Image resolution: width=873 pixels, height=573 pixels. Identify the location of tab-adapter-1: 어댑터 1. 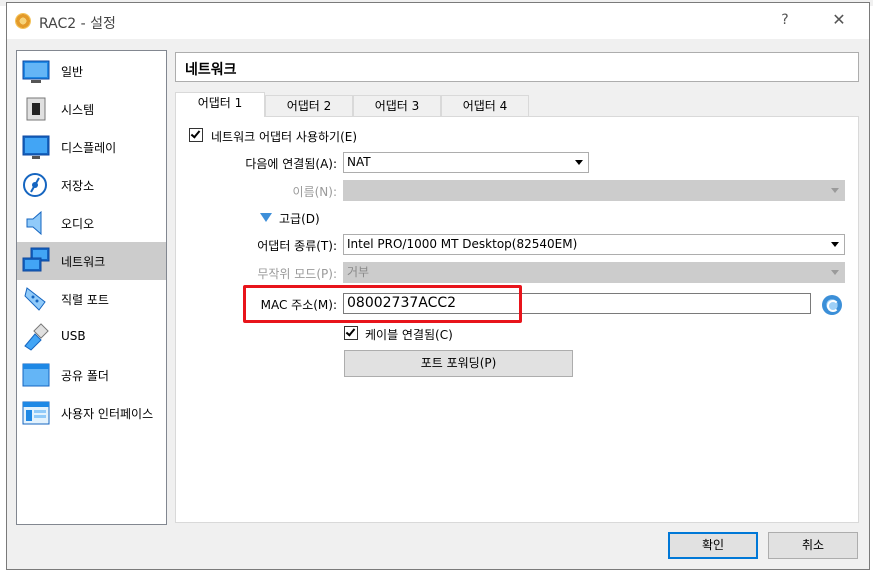
(220, 104).